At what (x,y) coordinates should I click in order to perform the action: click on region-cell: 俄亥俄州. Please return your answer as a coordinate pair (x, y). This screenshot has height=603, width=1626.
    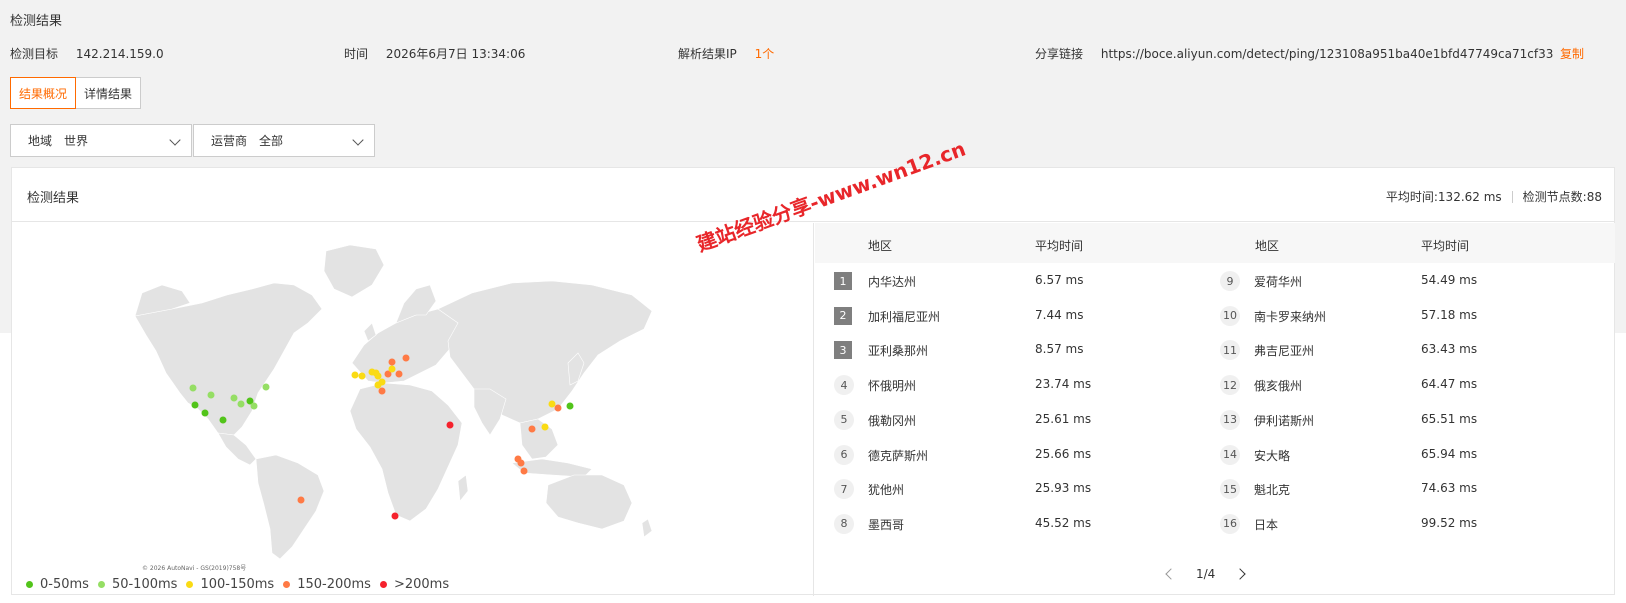
    Looking at the image, I should click on (1278, 386).